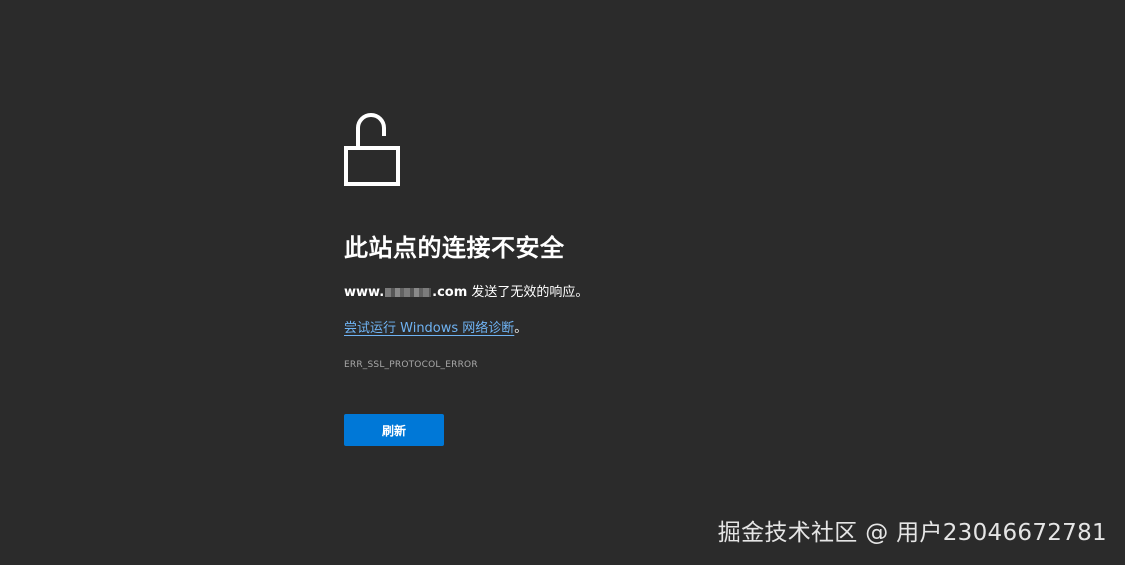 The height and width of the screenshot is (565, 1125). Describe the element at coordinates (411, 365) in the screenshot. I see `error-code: ERR_SSL_PROTOCOL_ERROR` at that location.